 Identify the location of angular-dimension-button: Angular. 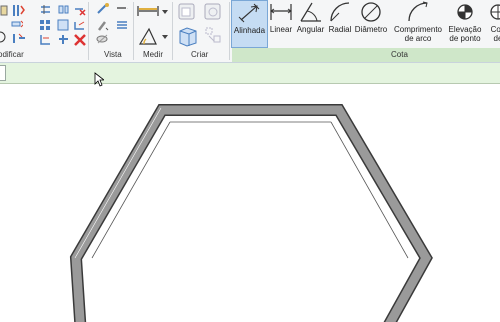
(310, 25).